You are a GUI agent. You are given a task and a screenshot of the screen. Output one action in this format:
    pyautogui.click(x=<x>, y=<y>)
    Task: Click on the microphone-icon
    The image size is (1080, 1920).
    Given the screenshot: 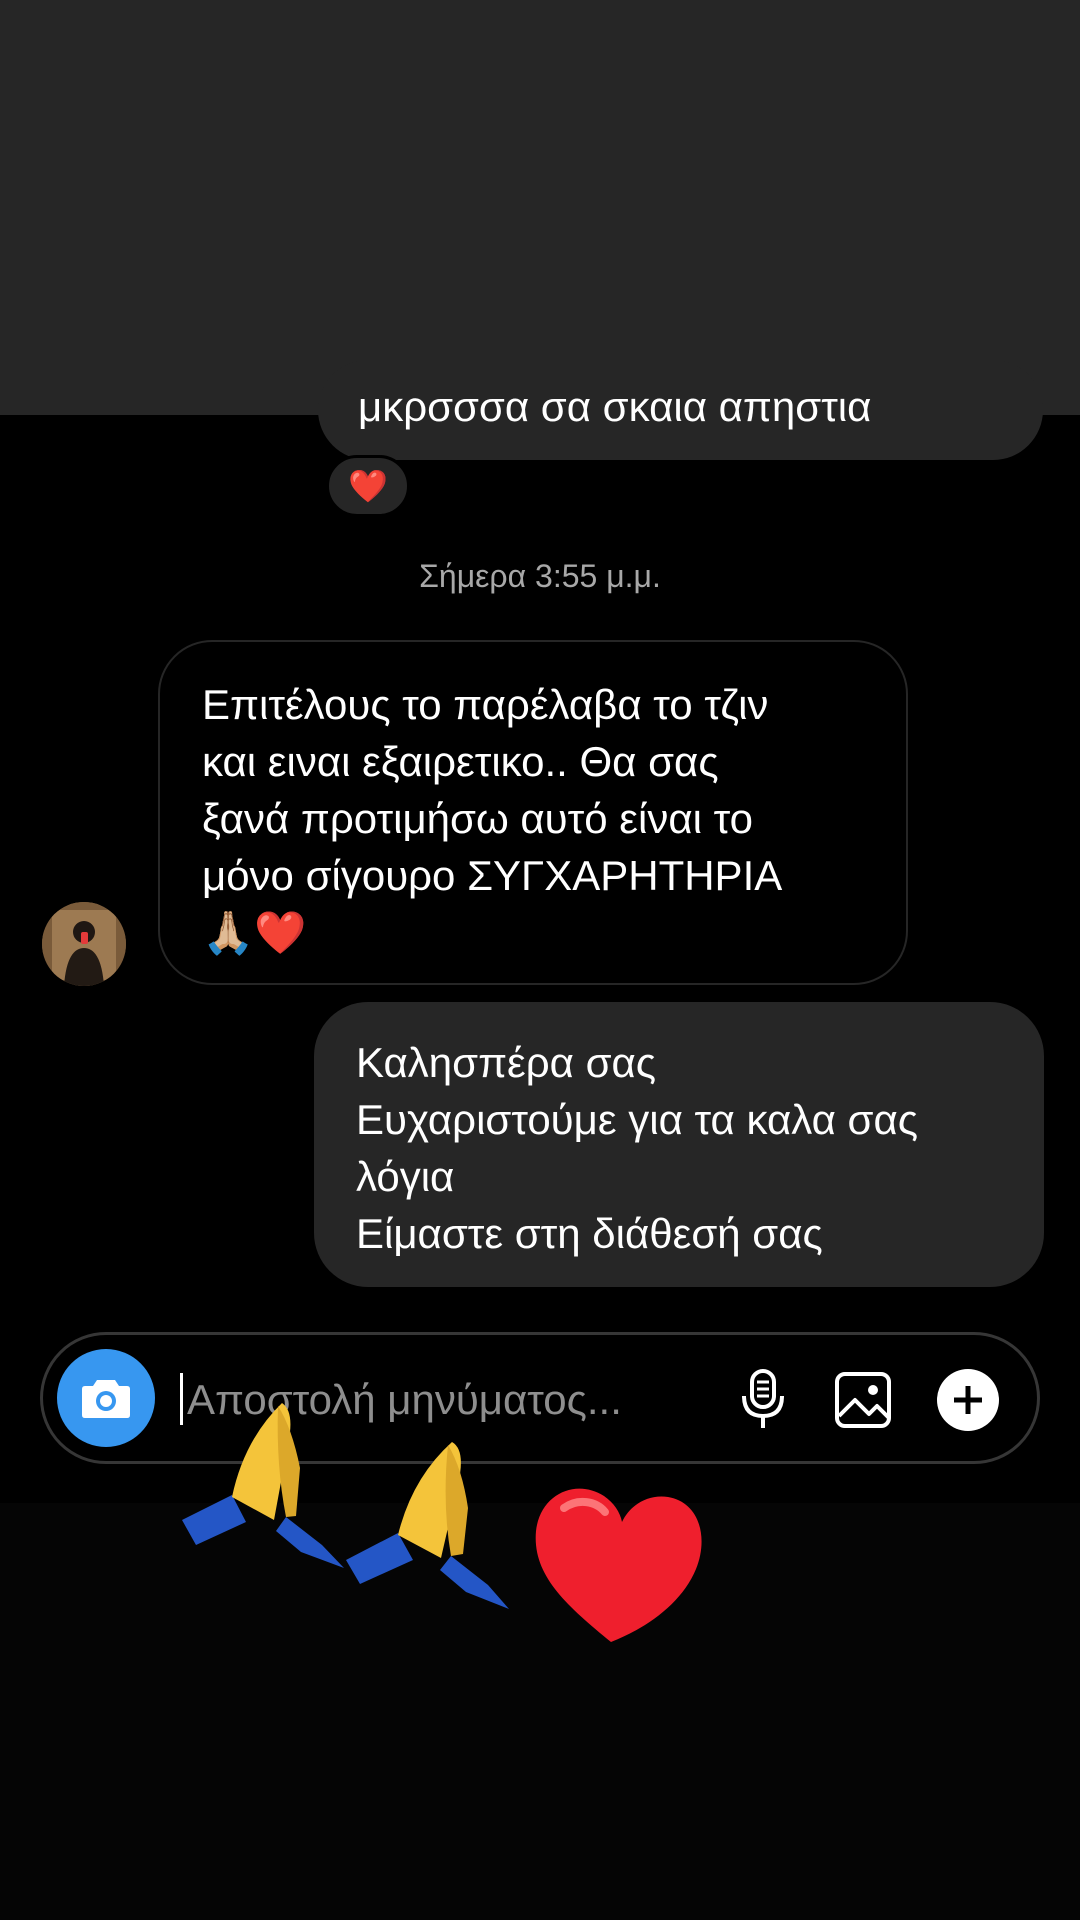 What is the action you would take?
    pyautogui.click(x=763, y=1398)
    